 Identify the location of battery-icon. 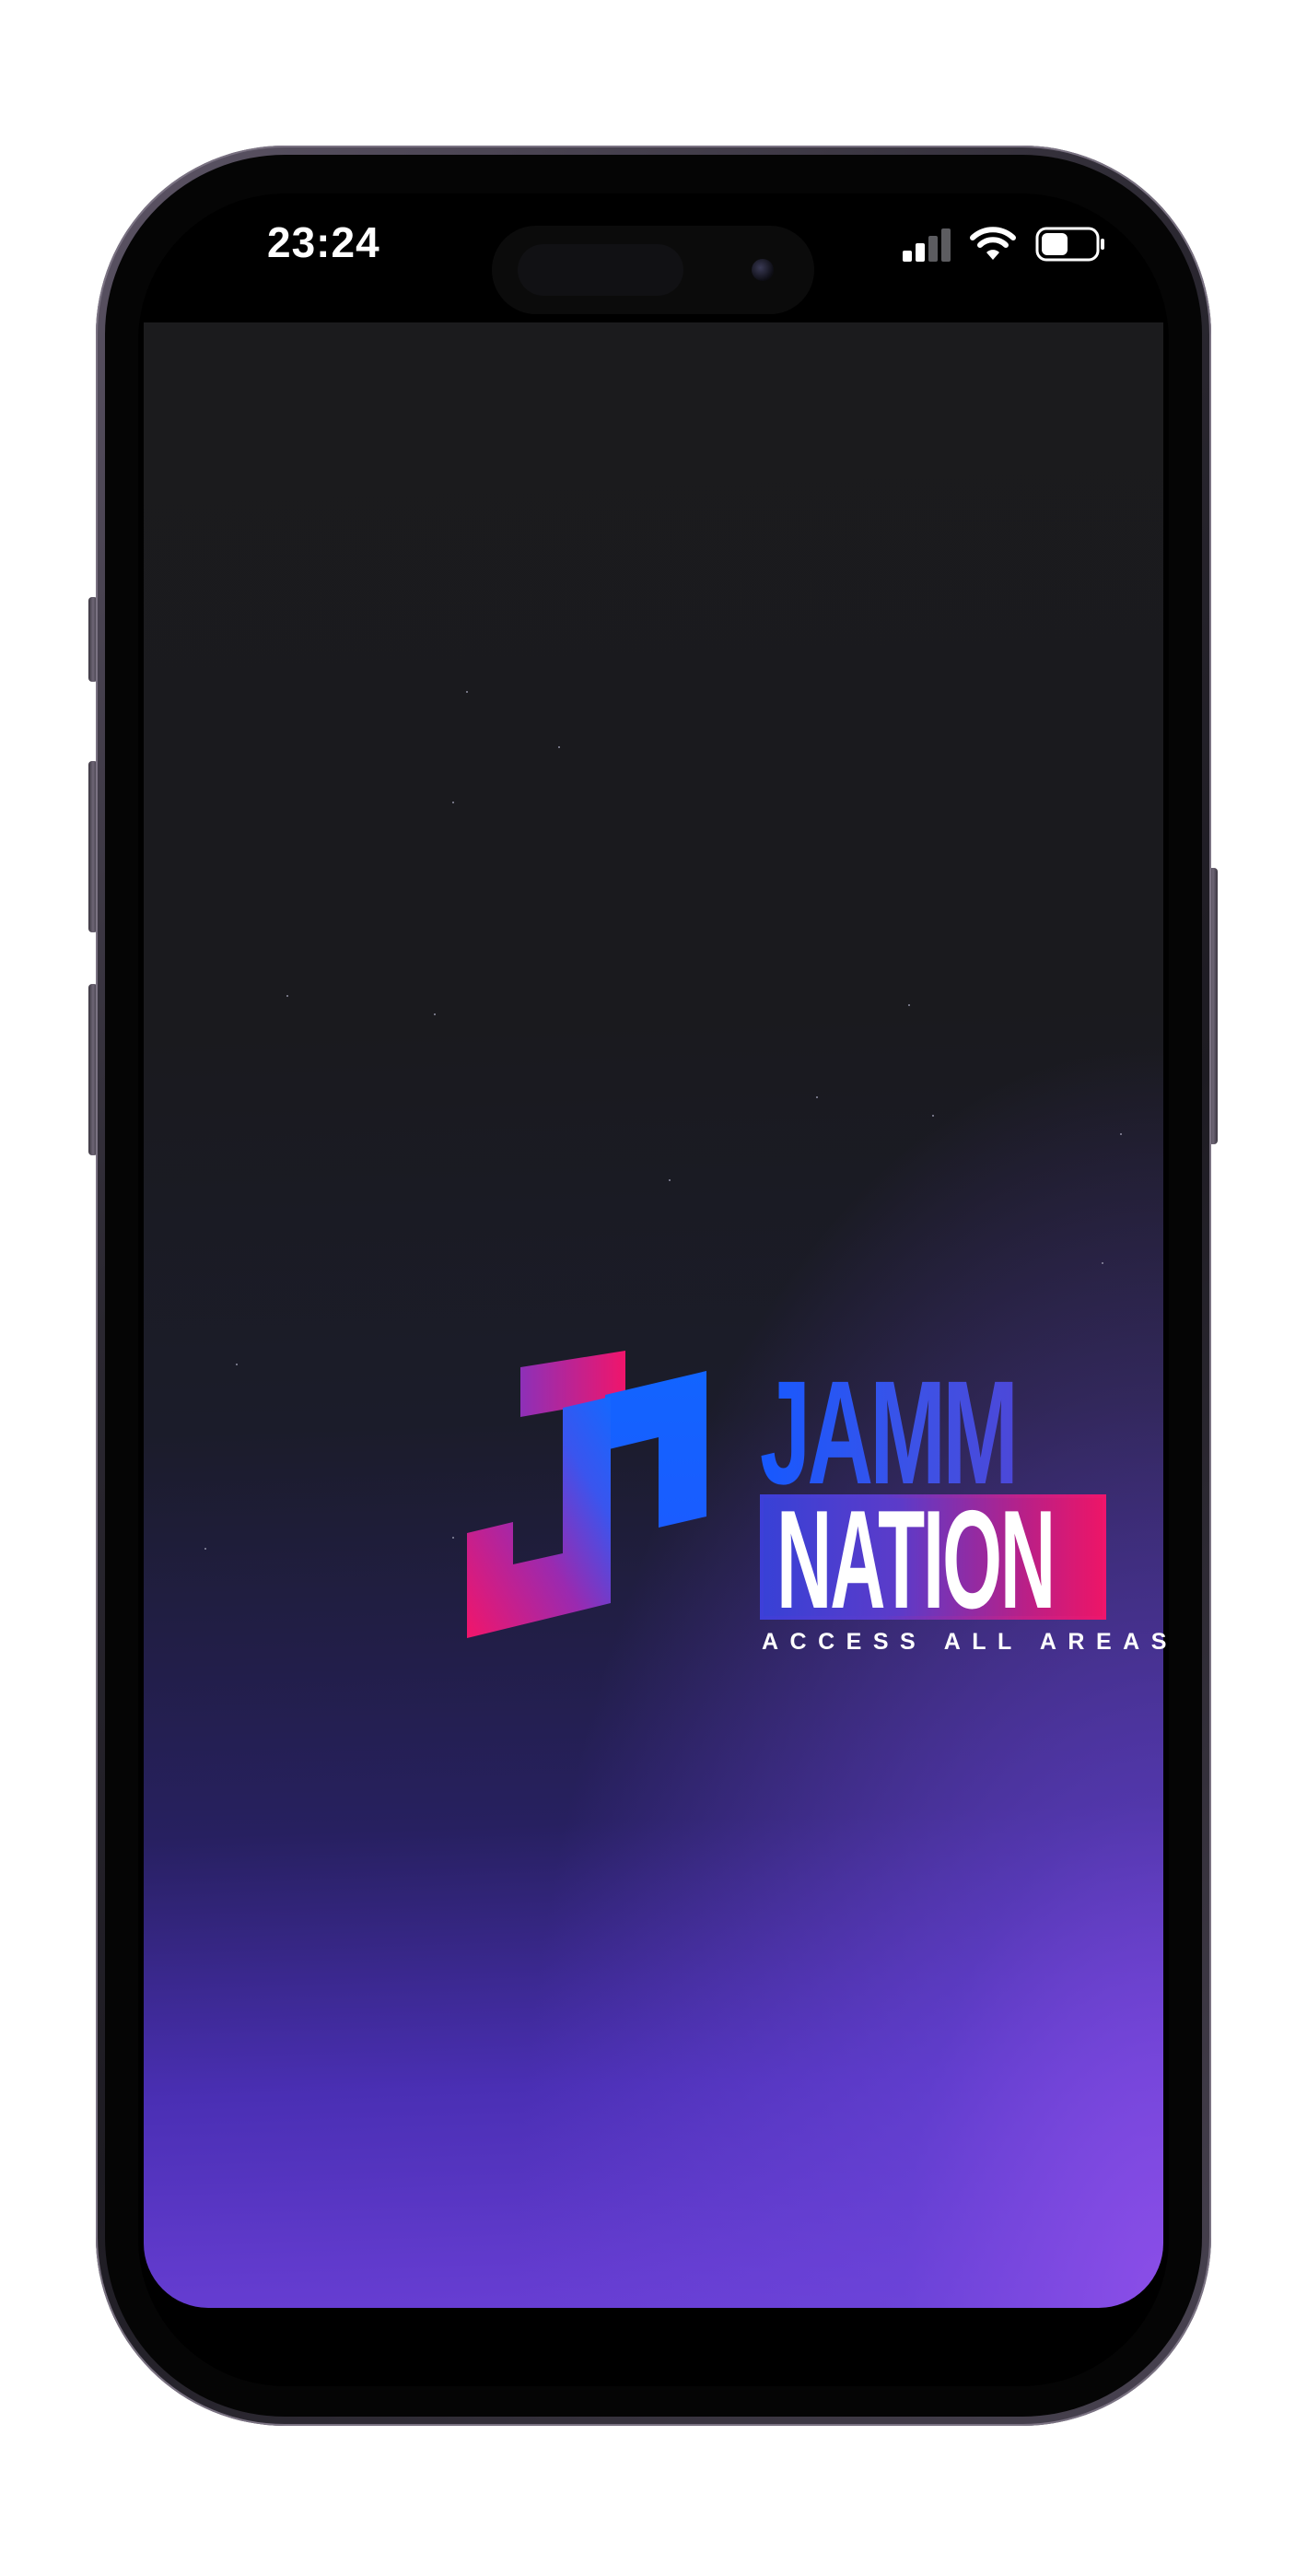
(1069, 245).